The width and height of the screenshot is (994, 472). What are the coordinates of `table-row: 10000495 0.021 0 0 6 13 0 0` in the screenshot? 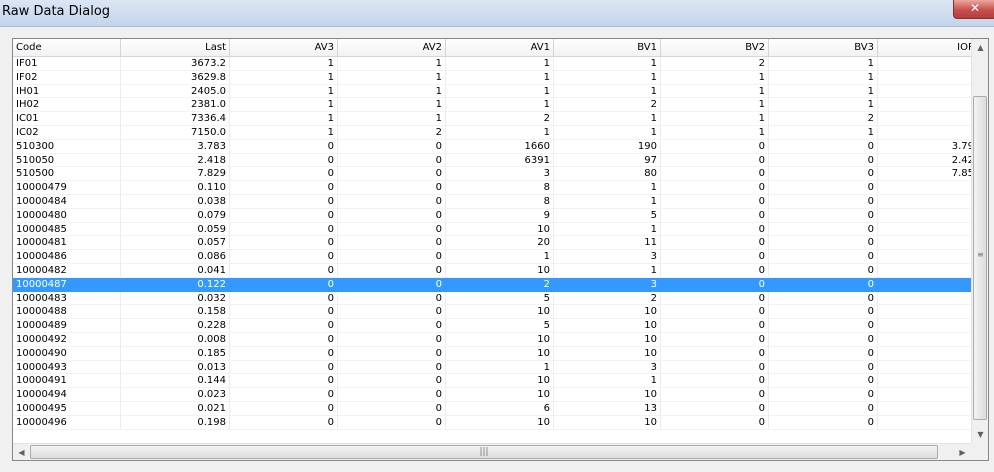 It's located at (495, 409).